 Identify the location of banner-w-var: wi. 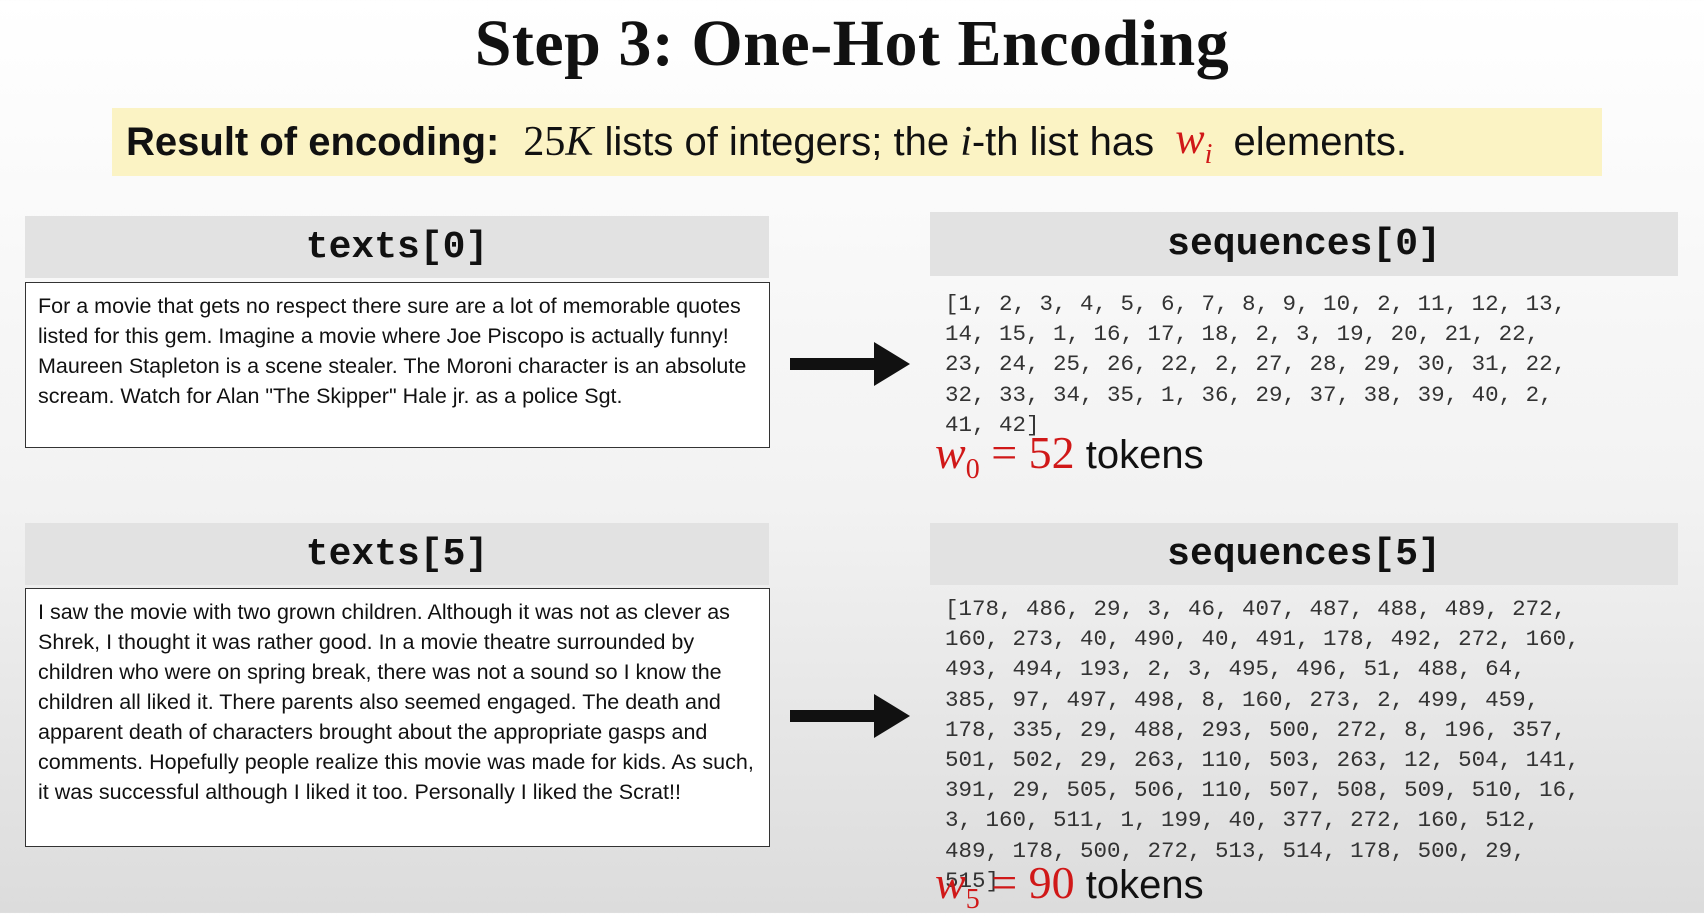
(1194, 142).